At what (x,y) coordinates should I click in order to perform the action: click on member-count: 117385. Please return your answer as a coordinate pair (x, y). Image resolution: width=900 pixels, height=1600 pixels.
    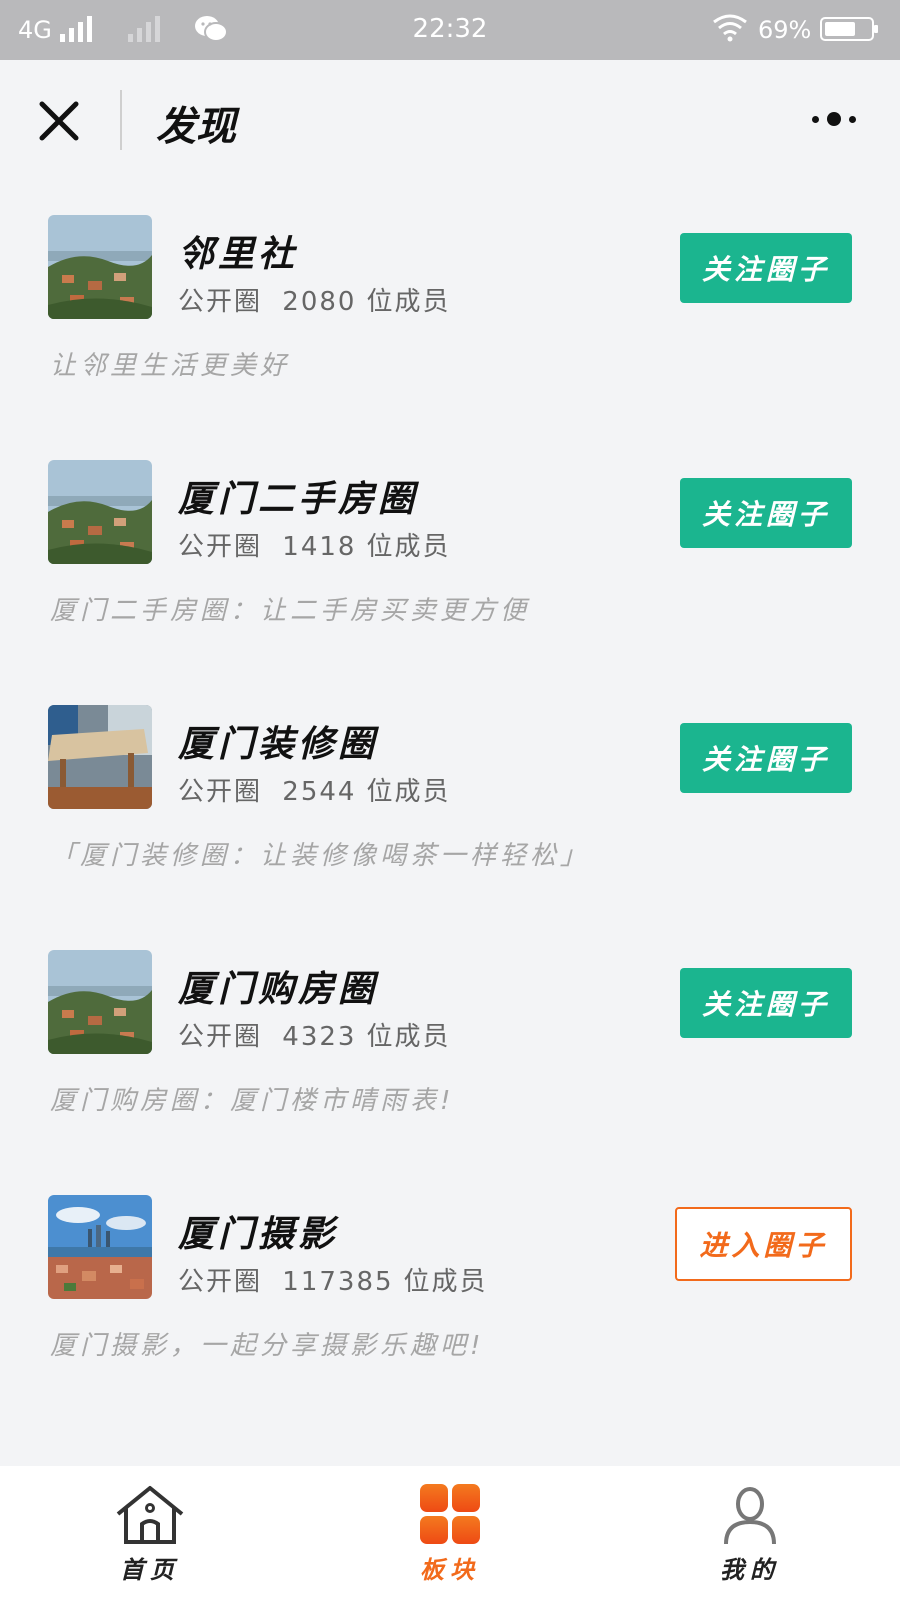
    Looking at the image, I should click on (338, 1282).